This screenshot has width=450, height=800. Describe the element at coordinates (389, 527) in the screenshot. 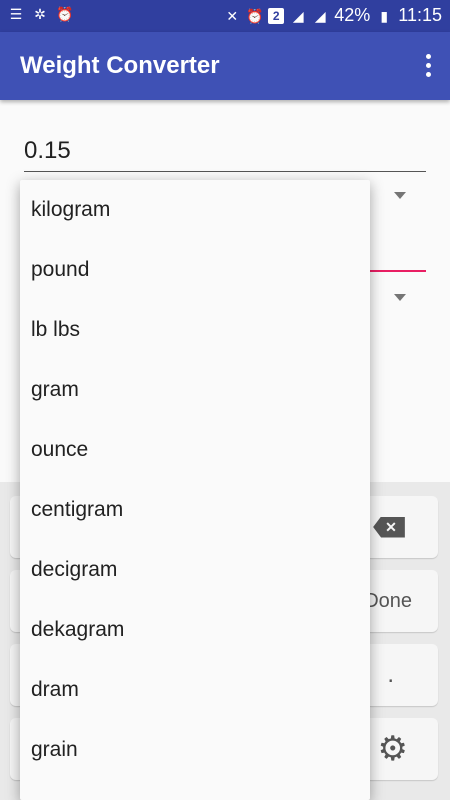

I see `backspace-icon: ✕` at that location.